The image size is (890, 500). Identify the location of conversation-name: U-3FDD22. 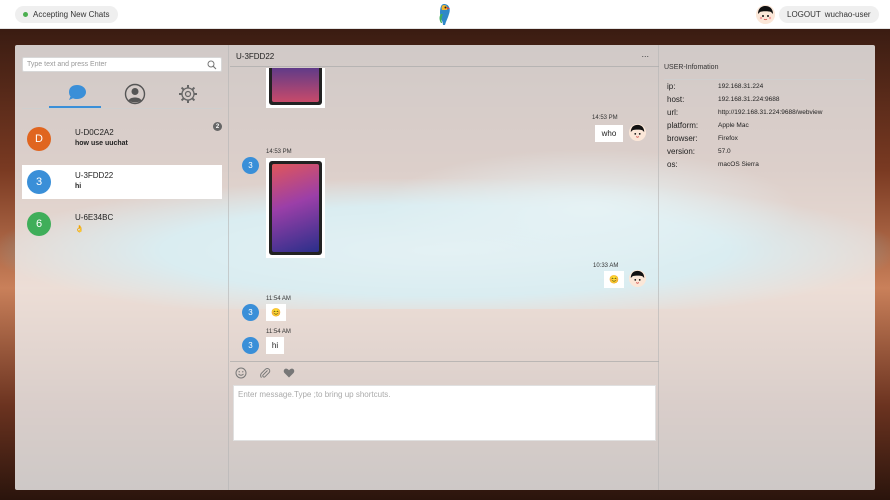
(94, 175).